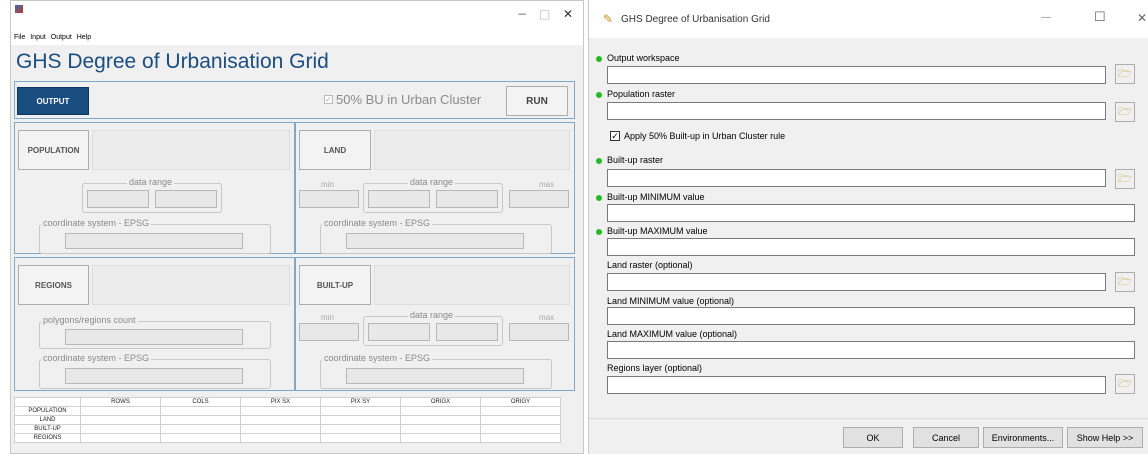 Image resolution: width=1148 pixels, height=454 pixels. Describe the element at coordinates (327, 184) in the screenshot. I see `land-min-label: min` at that location.